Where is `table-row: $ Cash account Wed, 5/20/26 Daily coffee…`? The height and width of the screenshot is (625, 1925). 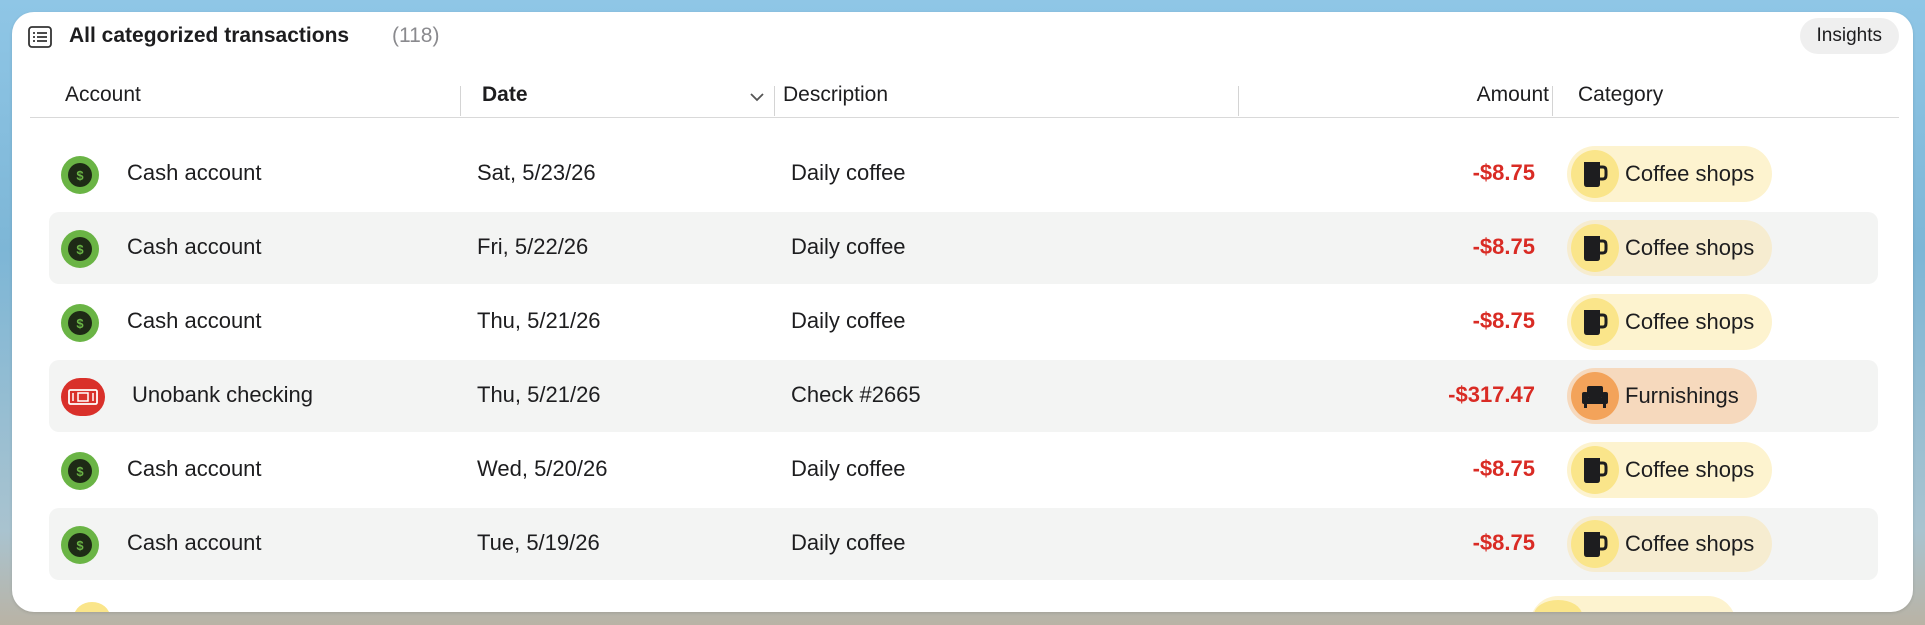
table-row: $ Cash account Wed, 5/20/26 Daily coffee… is located at coordinates (963, 470).